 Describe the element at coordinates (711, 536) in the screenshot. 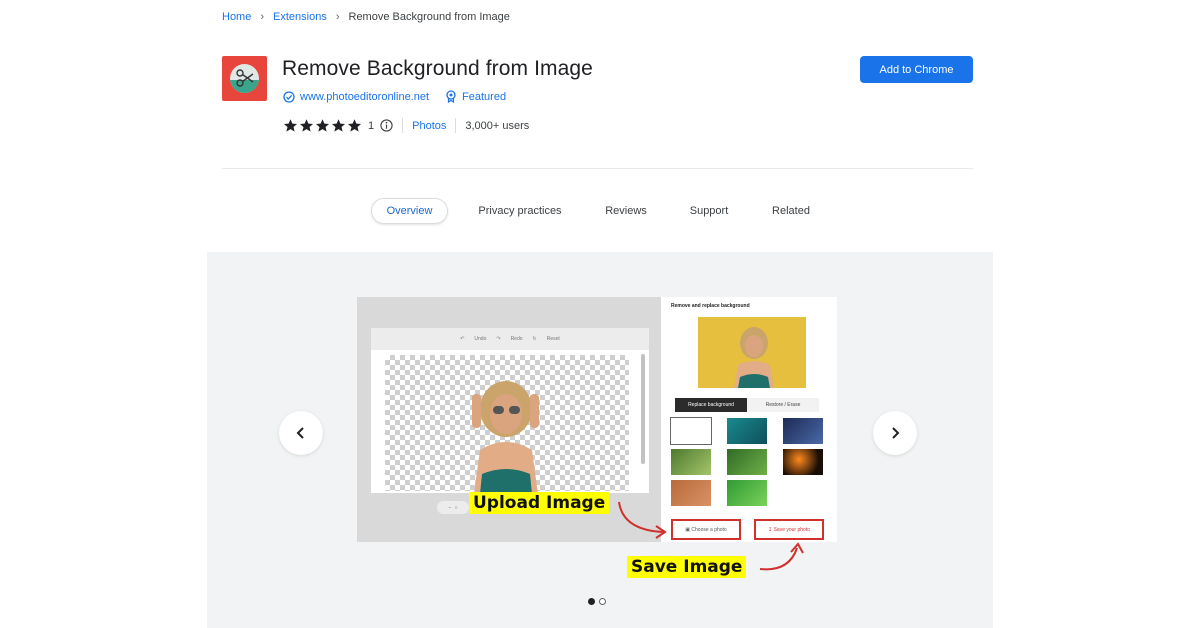

I see `annotation-arrows` at that location.